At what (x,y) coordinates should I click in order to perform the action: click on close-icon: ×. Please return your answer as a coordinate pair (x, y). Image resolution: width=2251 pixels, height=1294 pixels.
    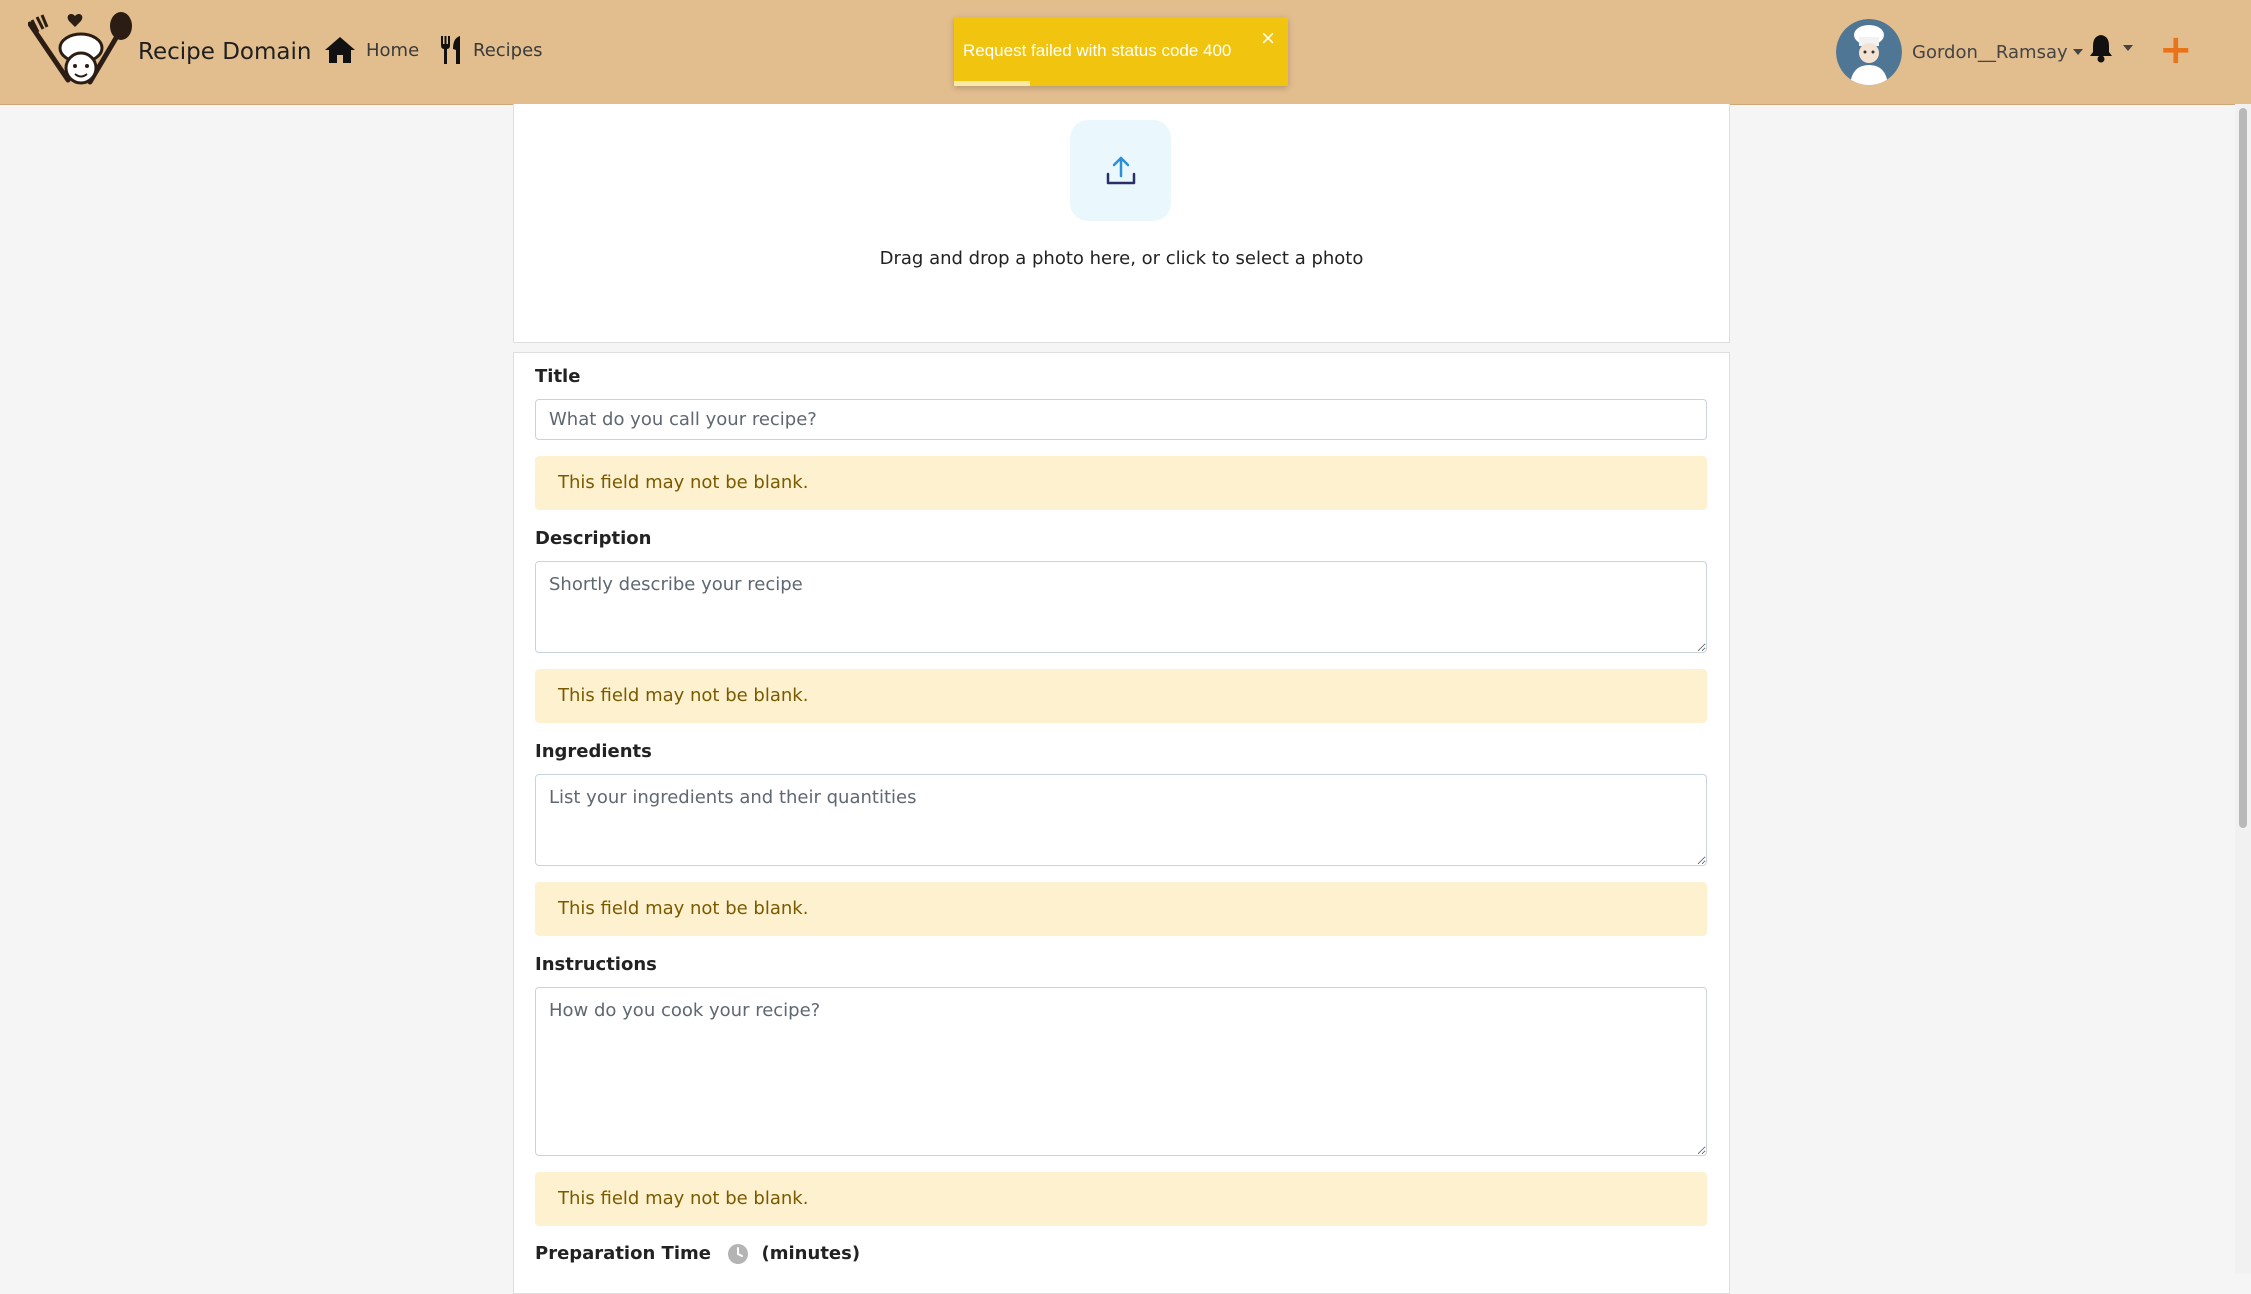
    Looking at the image, I should click on (1268, 38).